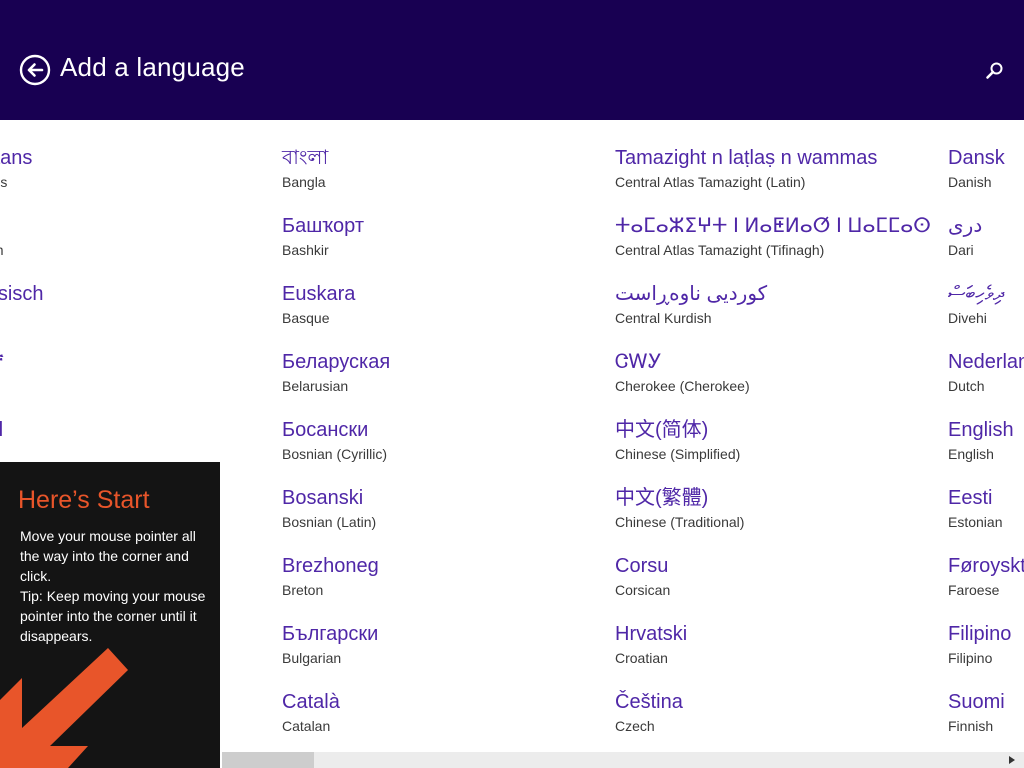  I want to click on language-item: বাংলা Bangla, so click(452, 178).